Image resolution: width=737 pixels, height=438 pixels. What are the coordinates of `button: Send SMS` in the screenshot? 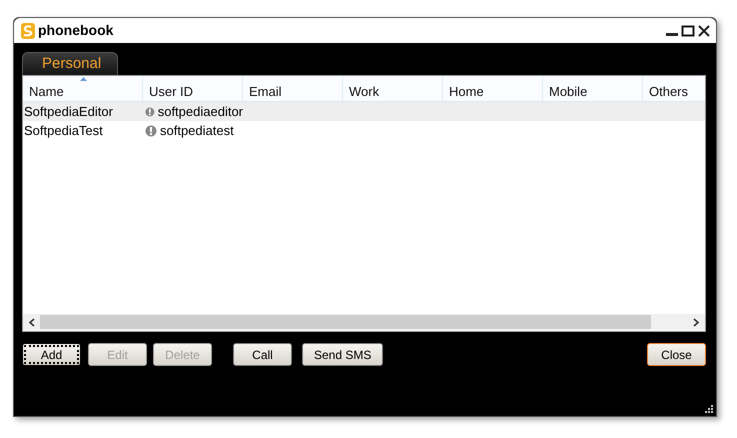 It's located at (343, 354).